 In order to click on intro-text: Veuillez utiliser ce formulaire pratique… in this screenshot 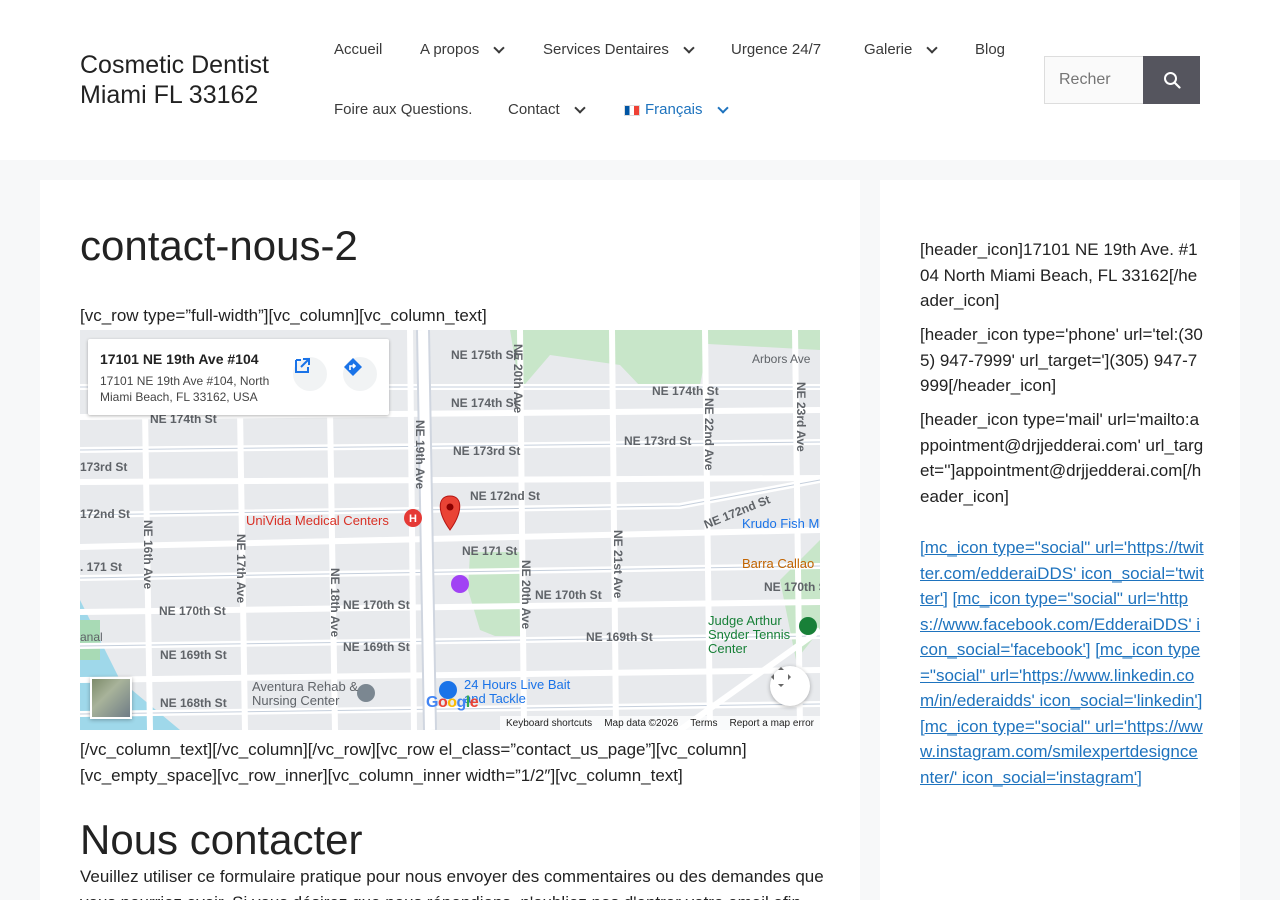, I will do `click(452, 883)`.